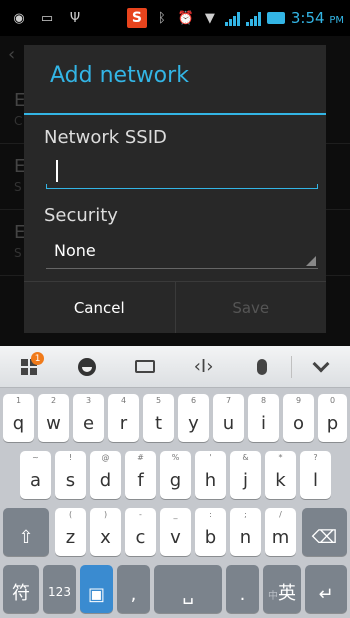  Describe the element at coordinates (87, 366) in the screenshot. I see `emoji-icon` at that location.